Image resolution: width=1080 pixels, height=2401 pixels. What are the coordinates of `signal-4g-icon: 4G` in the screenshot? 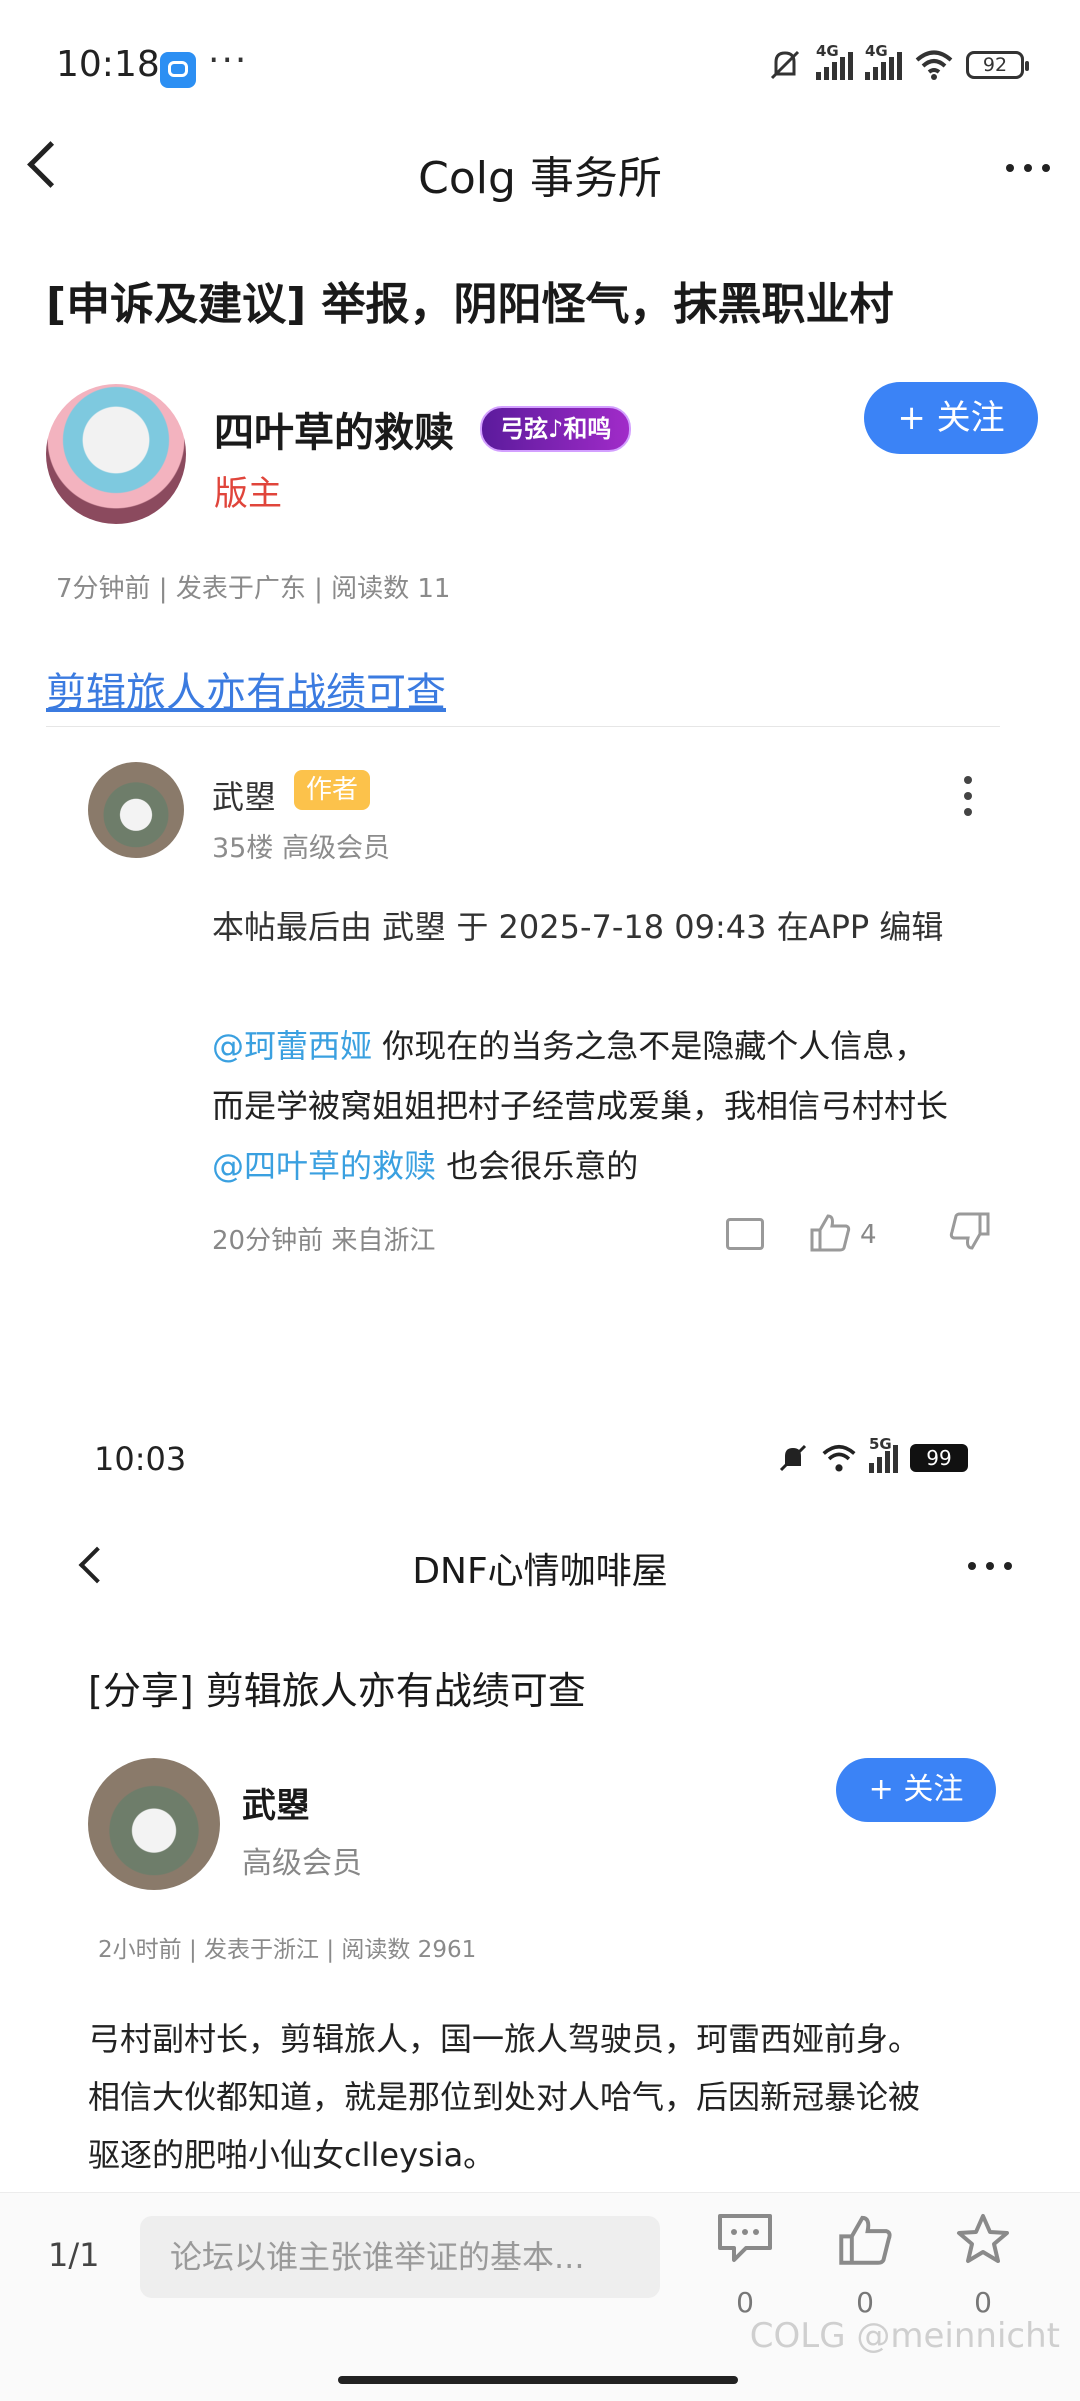 It's located at (834, 61).